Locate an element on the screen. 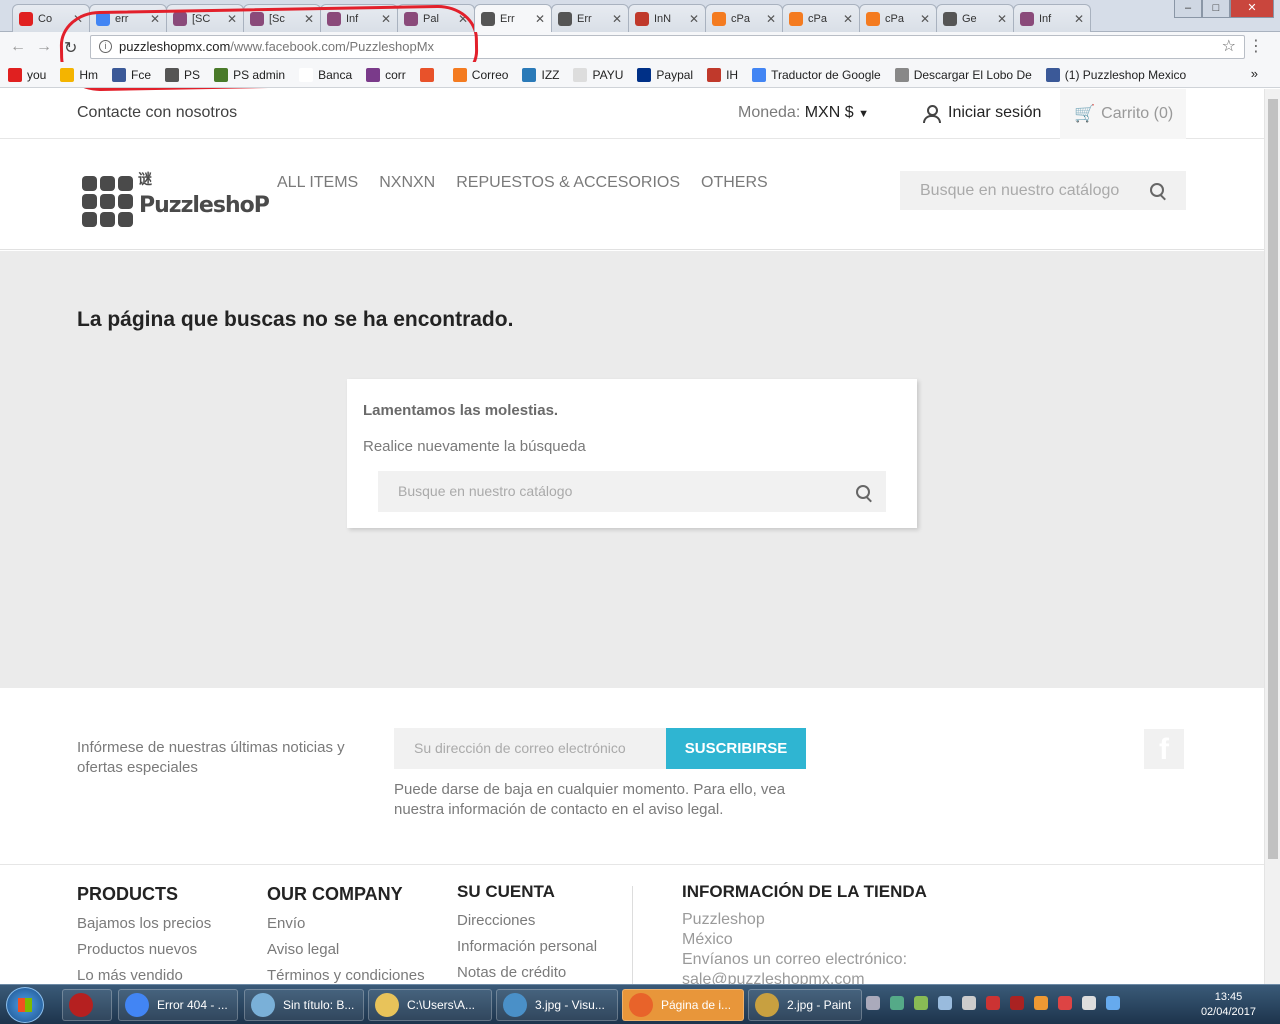  header-search-input: Busque en nuestro catálogo is located at coordinates (1043, 190).